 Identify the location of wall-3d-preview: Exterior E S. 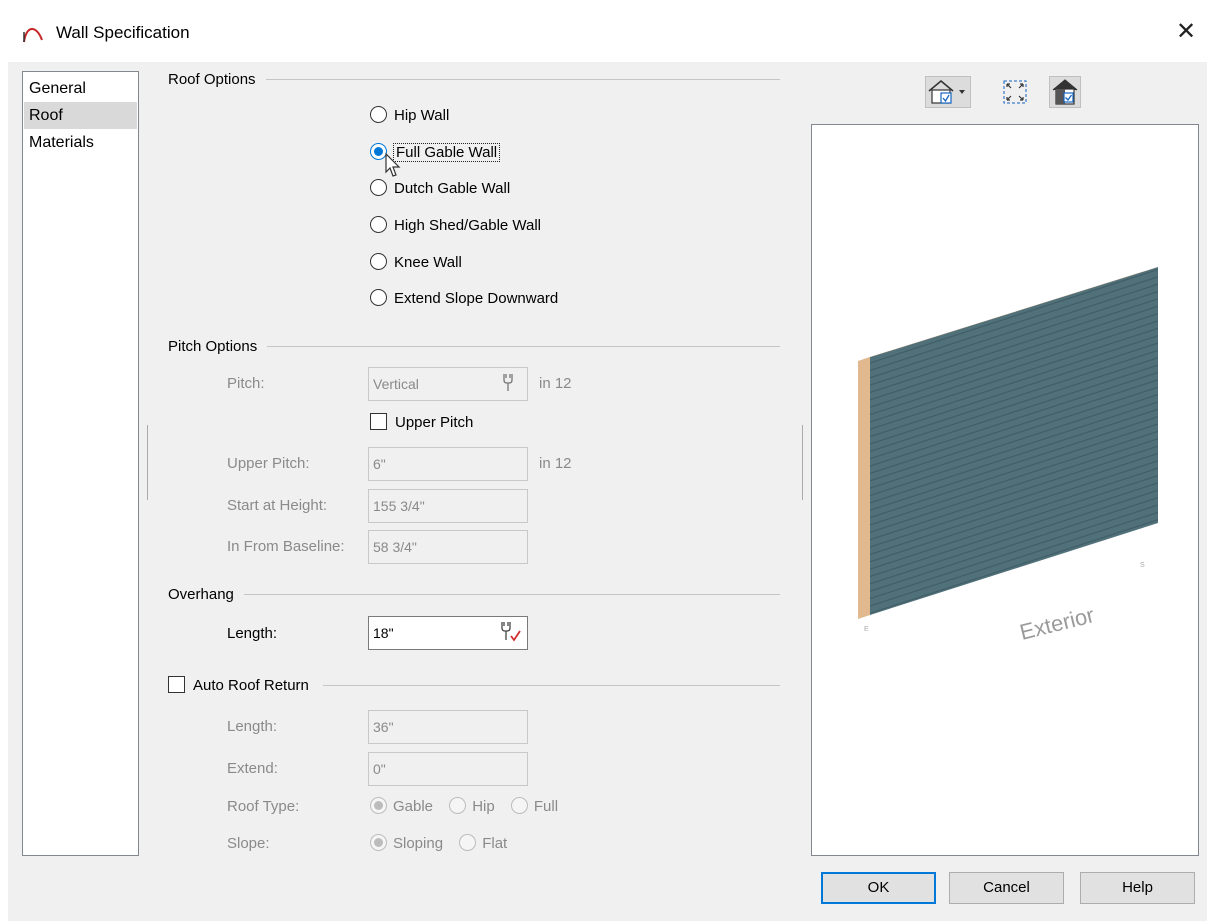
(1008, 456).